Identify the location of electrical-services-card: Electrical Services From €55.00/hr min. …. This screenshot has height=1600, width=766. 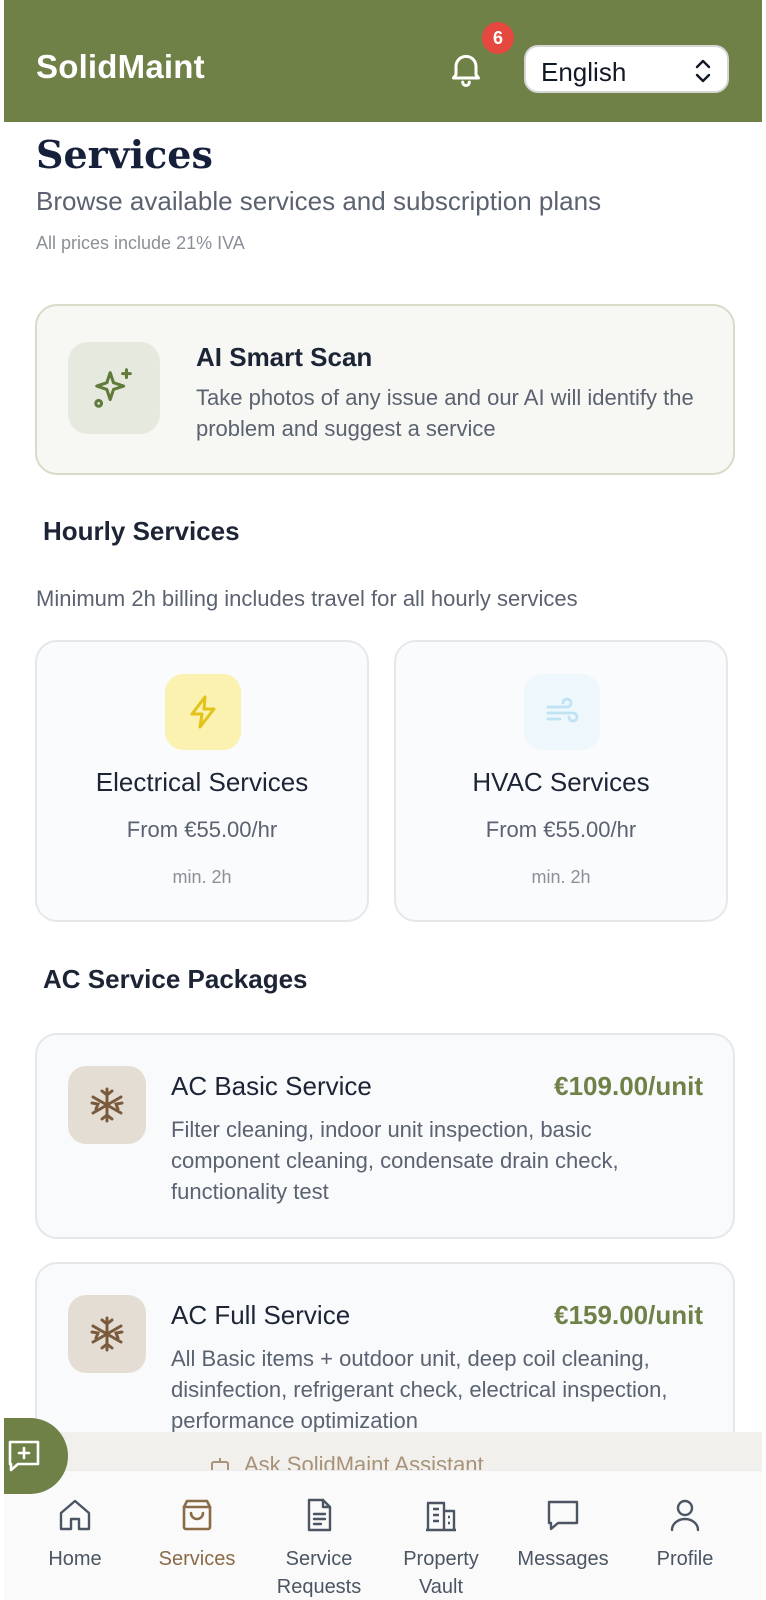
(202, 781).